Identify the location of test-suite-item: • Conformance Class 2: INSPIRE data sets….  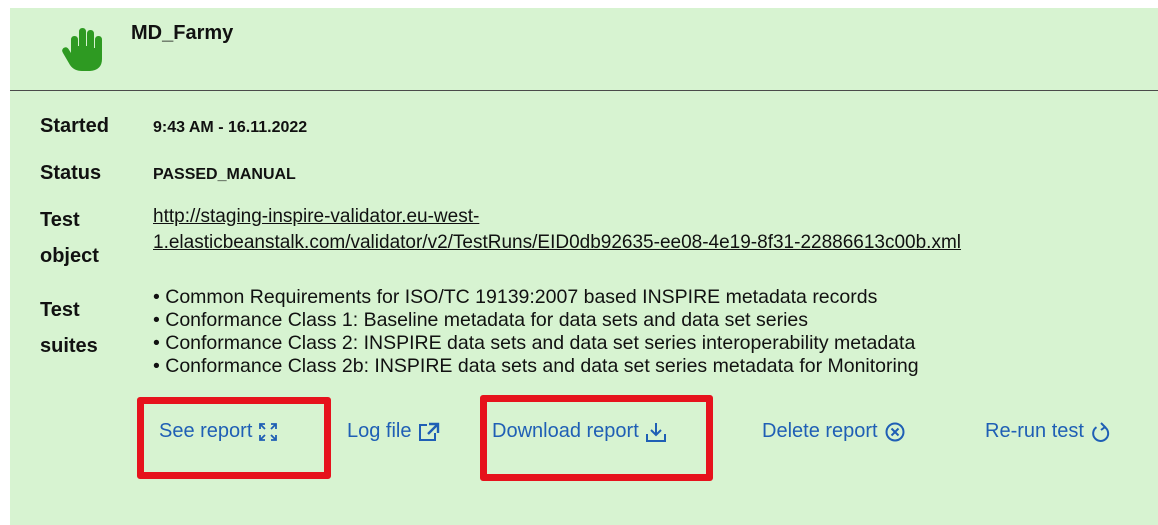
(534, 343).